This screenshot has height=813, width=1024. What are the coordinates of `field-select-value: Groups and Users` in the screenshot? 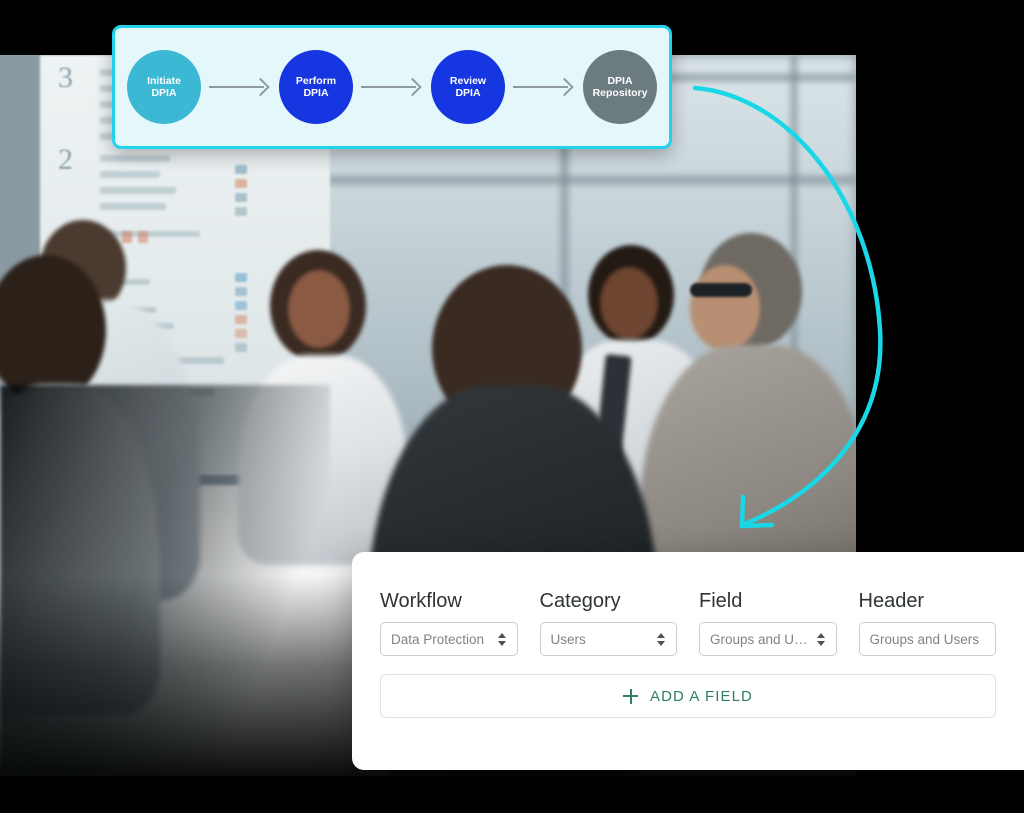 It's located at (760, 639).